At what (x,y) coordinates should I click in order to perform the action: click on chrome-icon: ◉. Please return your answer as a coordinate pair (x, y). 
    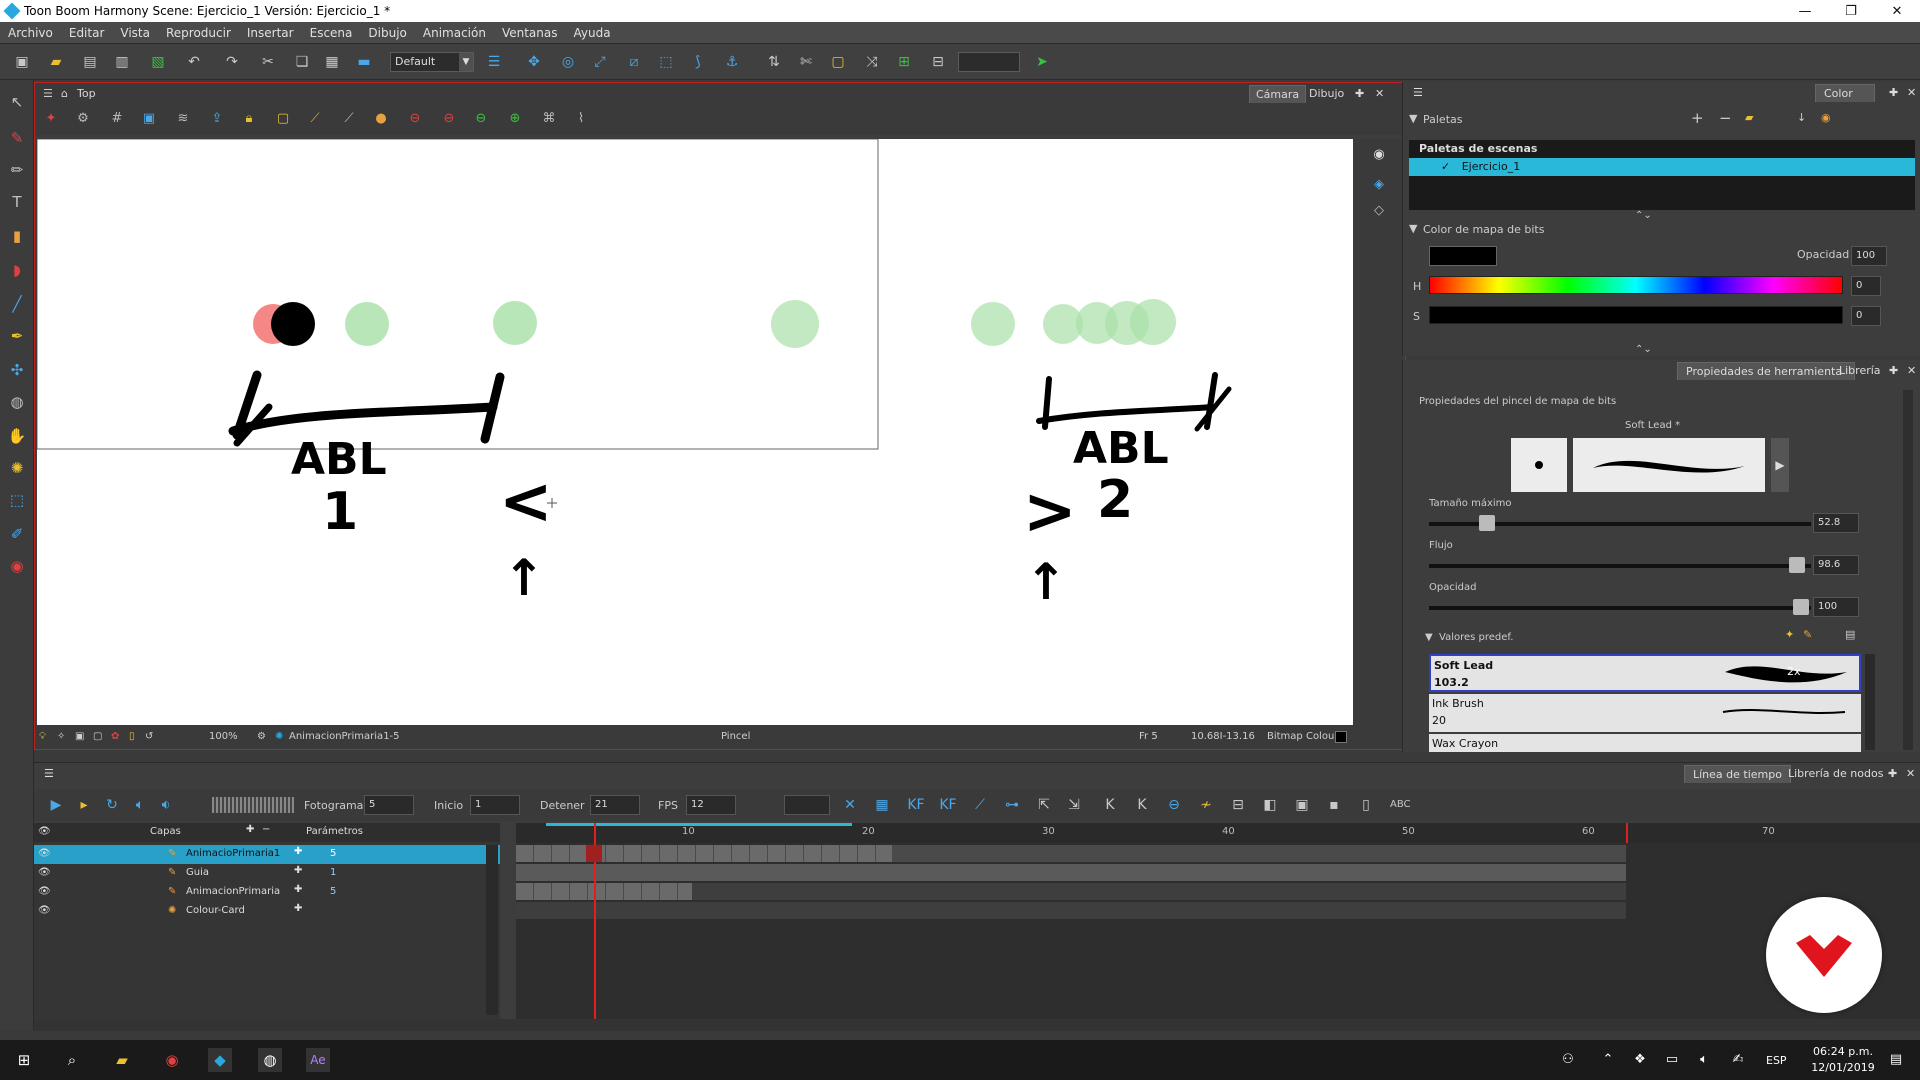
    Looking at the image, I should click on (172, 1060).